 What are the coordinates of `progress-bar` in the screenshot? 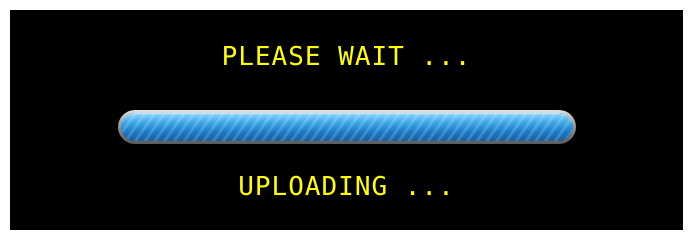 It's located at (347, 127).